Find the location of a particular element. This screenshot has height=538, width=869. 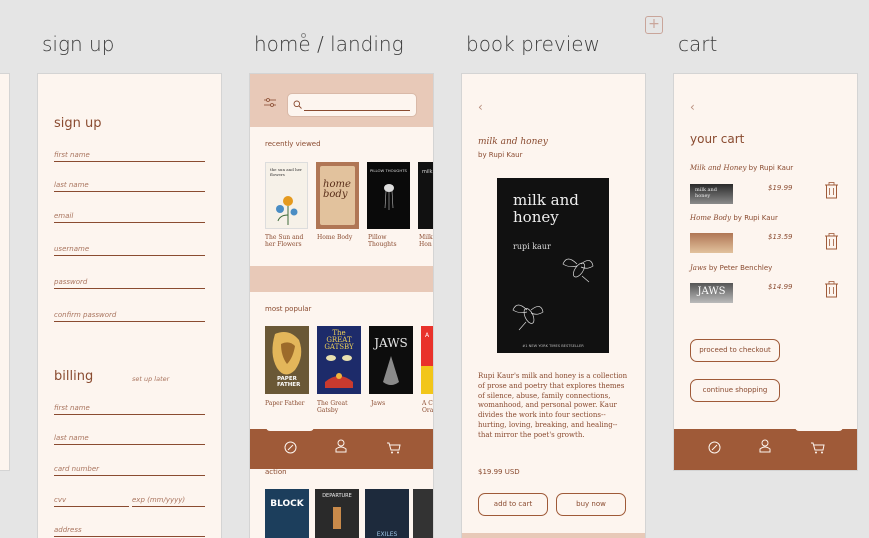

book-cover-great-gatsby: The GREAT GATSBY is located at coordinates (339, 360).